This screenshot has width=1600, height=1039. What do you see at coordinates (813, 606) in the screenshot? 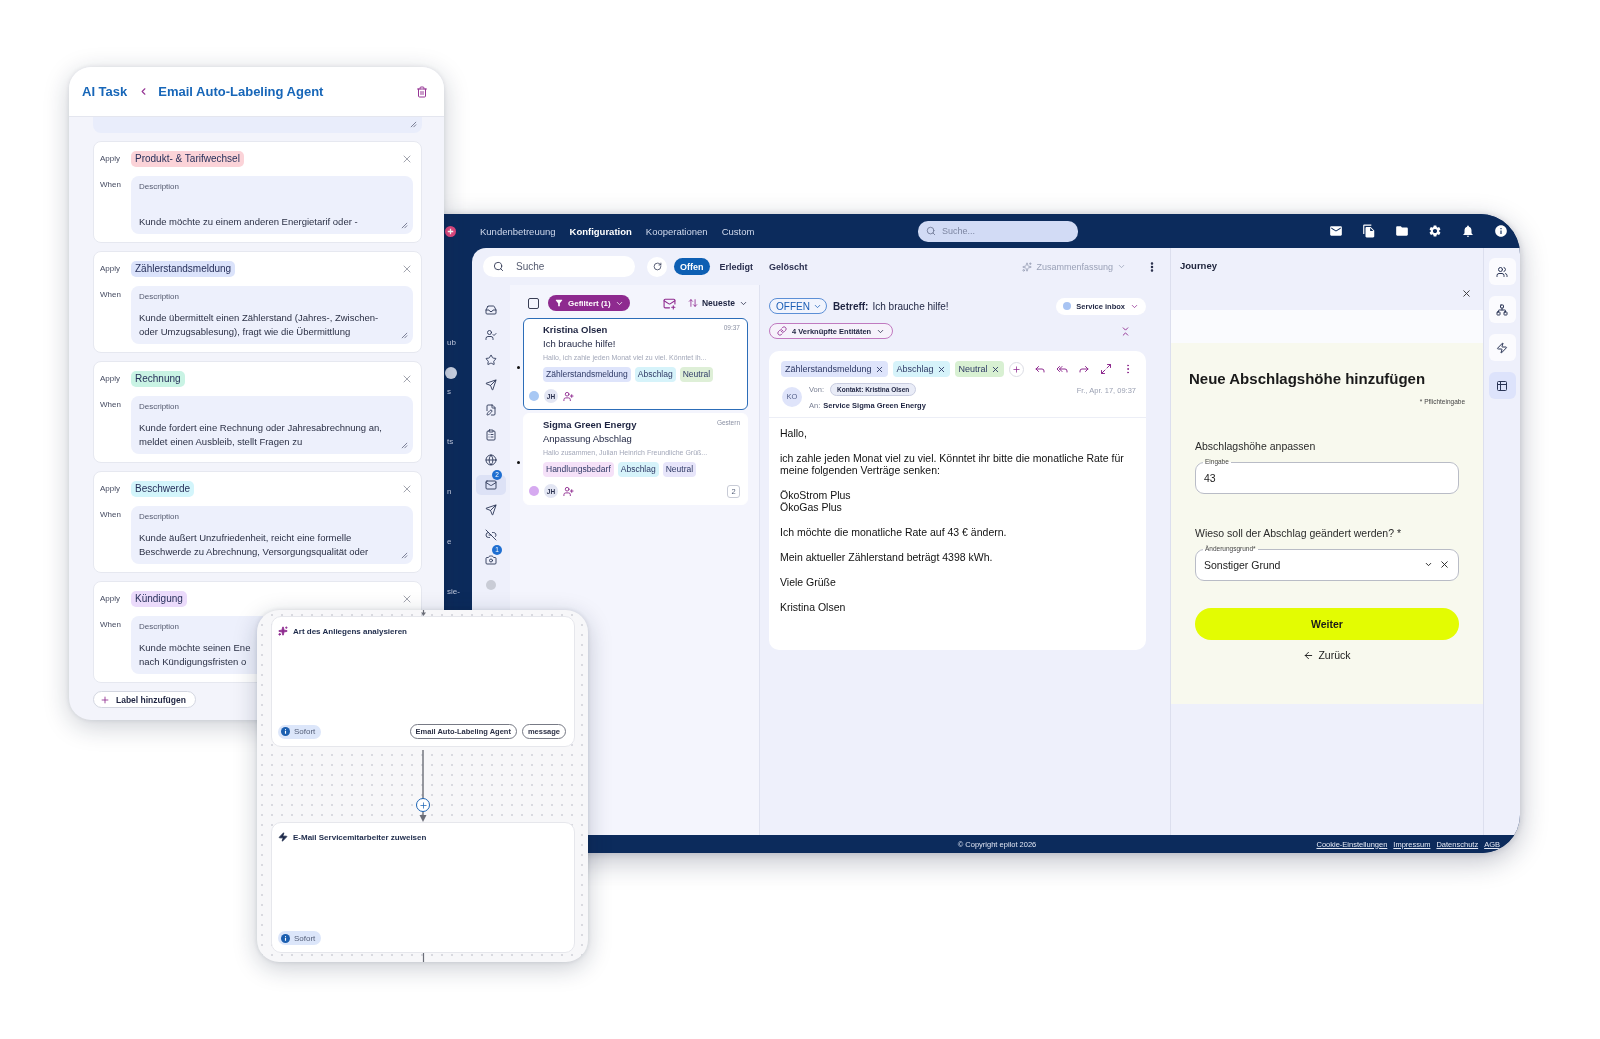
I see `email-paragraph: Kristina Olsen` at bounding box center [813, 606].